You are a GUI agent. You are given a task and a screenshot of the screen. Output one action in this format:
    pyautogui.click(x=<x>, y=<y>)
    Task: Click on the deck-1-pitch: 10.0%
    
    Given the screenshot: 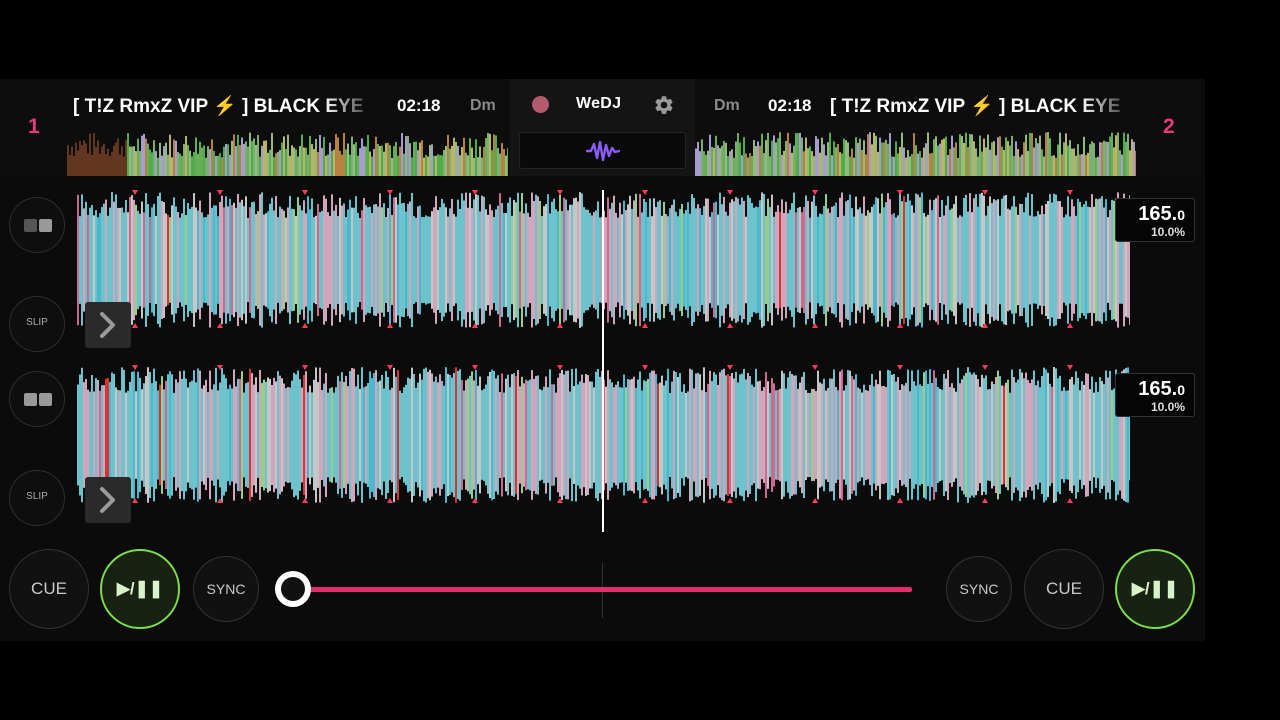 What is the action you would take?
    pyautogui.click(x=1167, y=232)
    